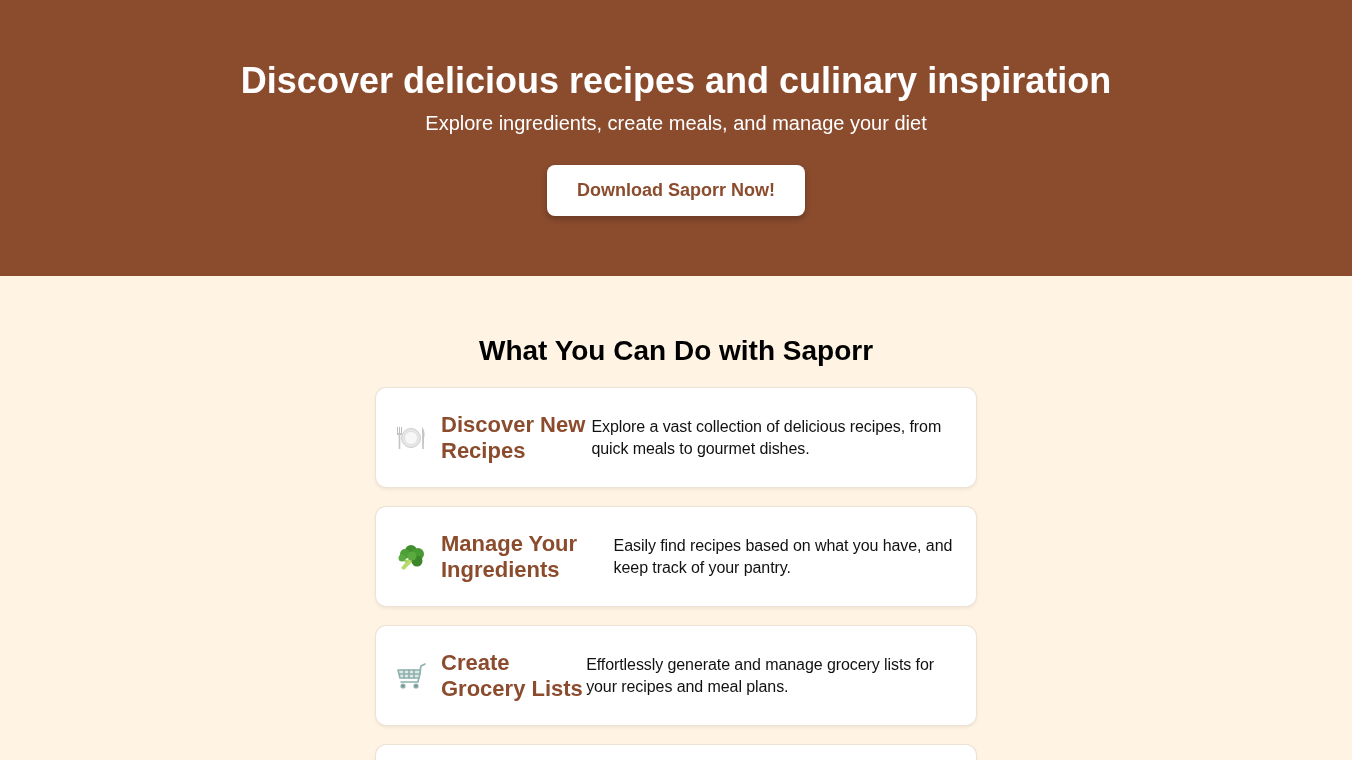  What do you see at coordinates (411, 675) in the screenshot?
I see `shopping-cart-icon` at bounding box center [411, 675].